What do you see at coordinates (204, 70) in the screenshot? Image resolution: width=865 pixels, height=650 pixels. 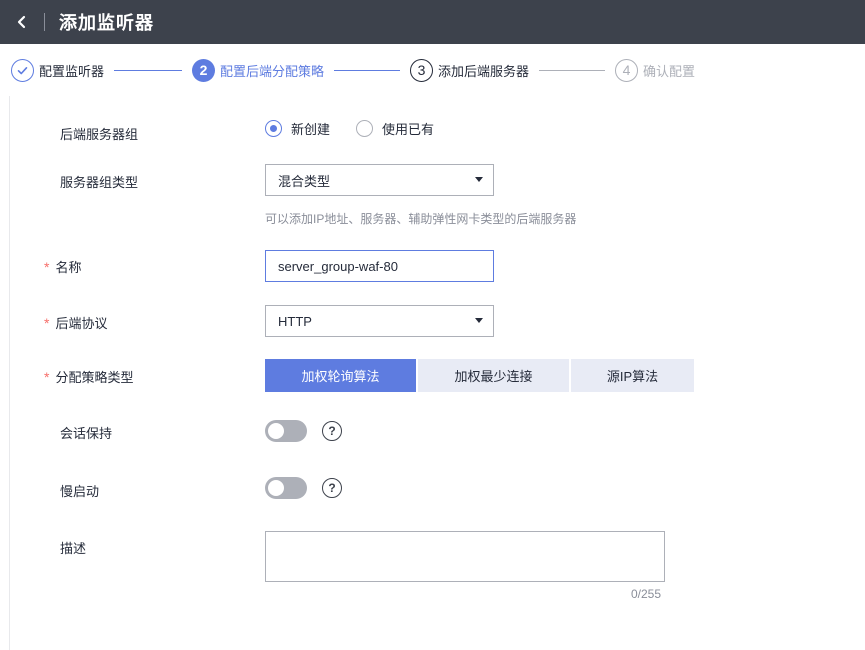 I see `step-number: 2` at bounding box center [204, 70].